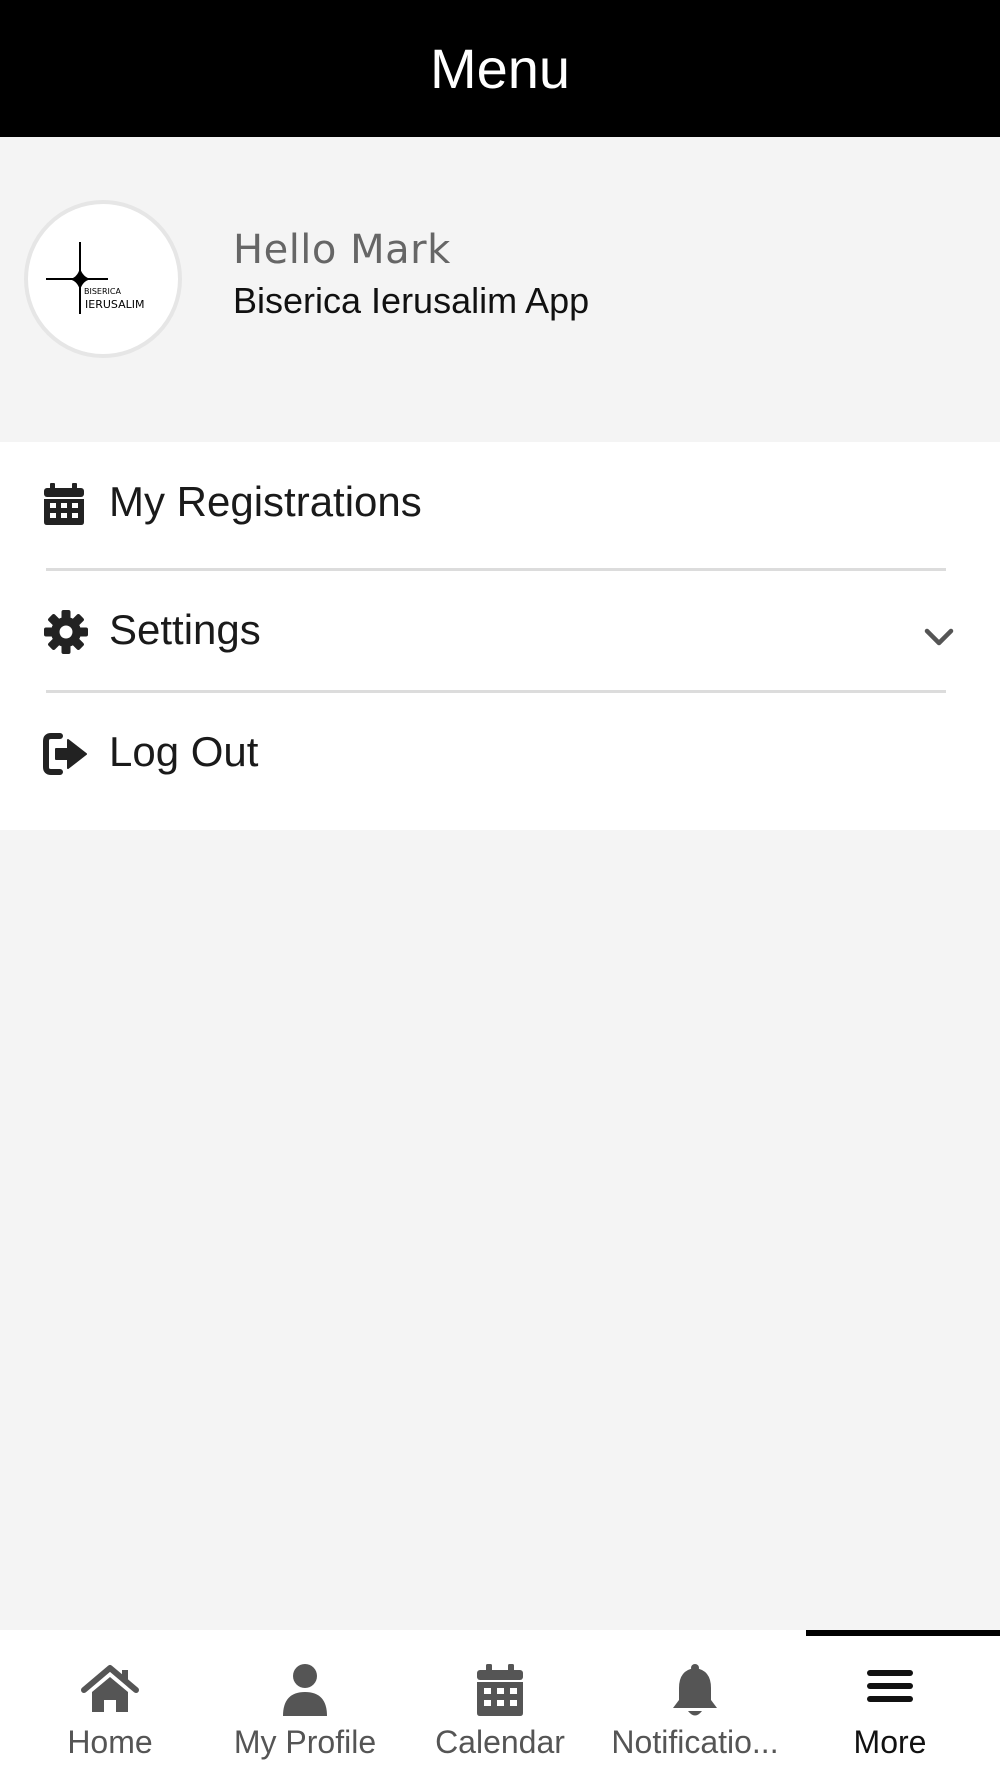 The image size is (1000, 1778). What do you see at coordinates (265, 501) in the screenshot?
I see `menu-item-label: My Registrations` at bounding box center [265, 501].